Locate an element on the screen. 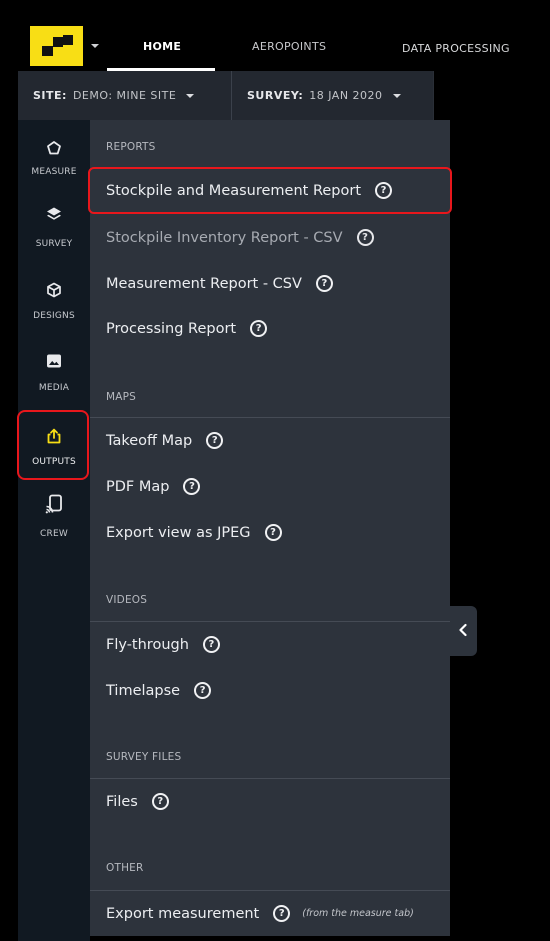 The image size is (550, 941). measurement-report-csv-item: Measurement Report - CSV ? is located at coordinates (219, 283).